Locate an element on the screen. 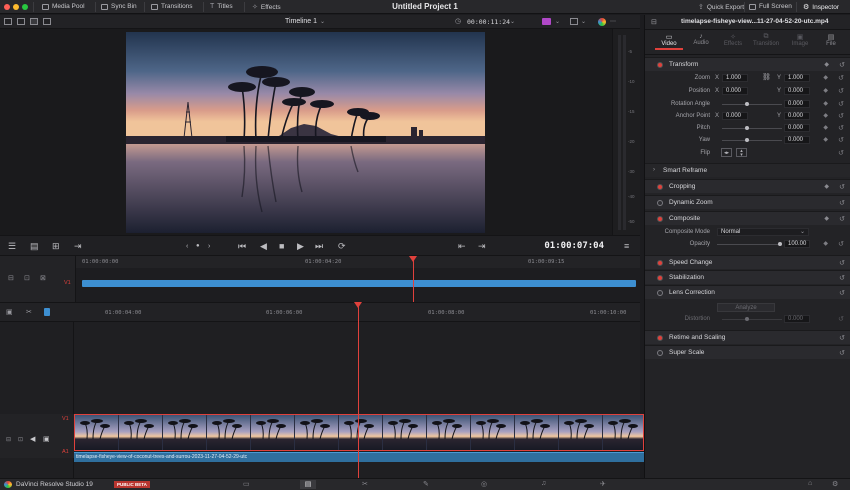  speaker-icon: ◀ is located at coordinates (32, 439).